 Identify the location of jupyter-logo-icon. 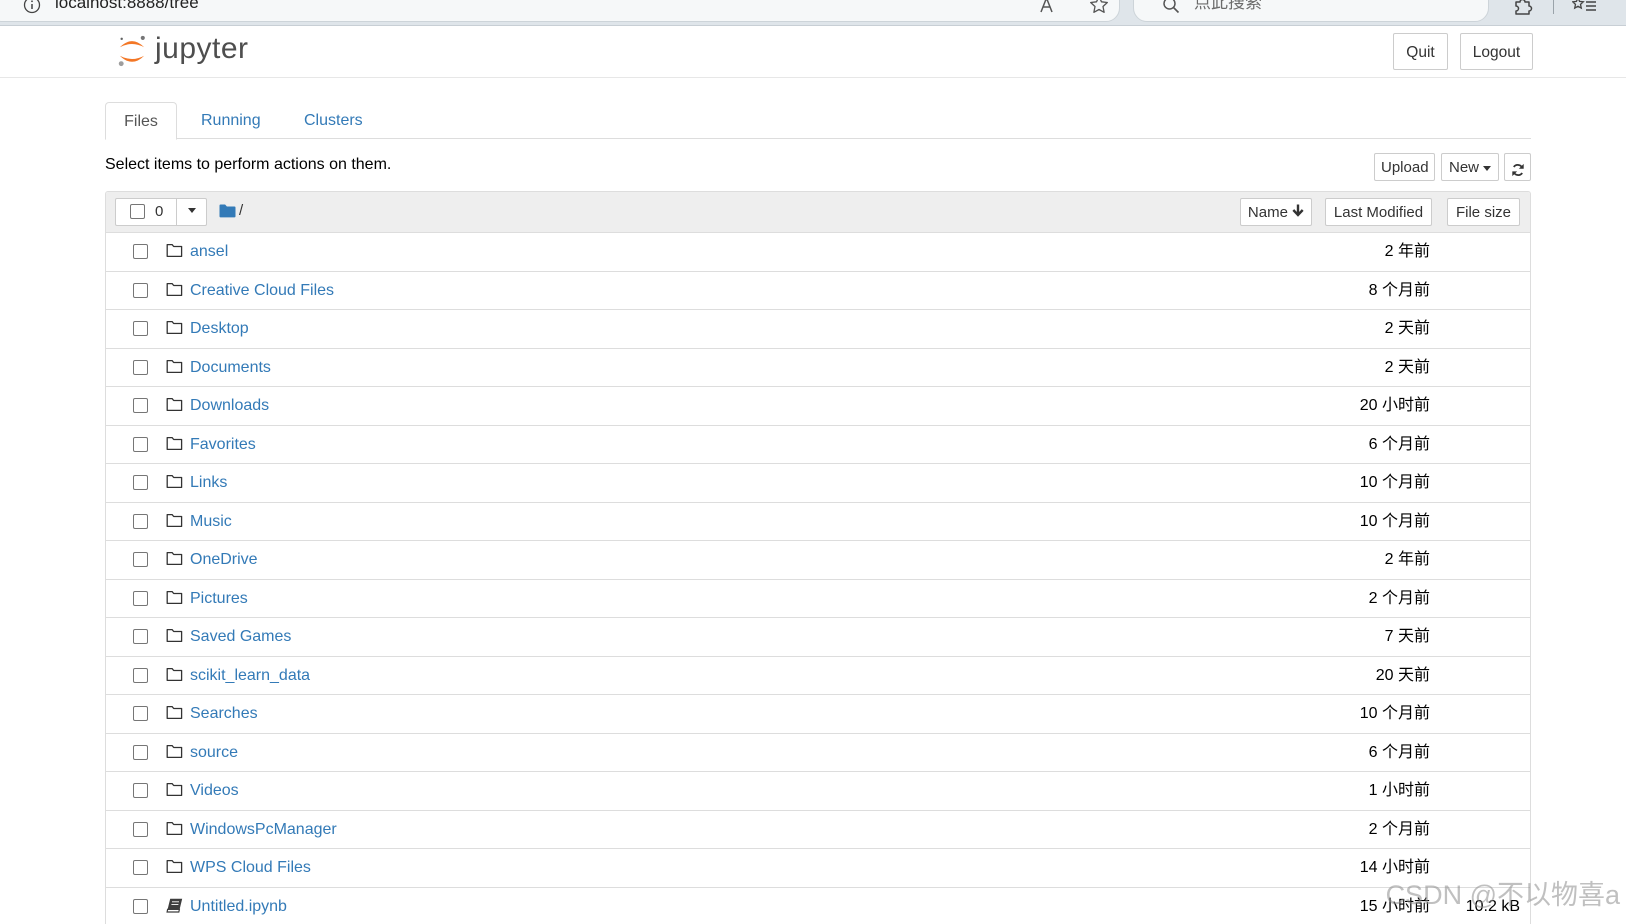
(132, 53).